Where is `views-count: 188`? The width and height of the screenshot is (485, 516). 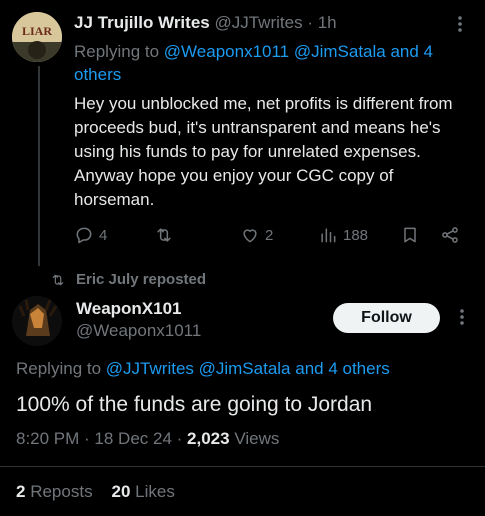
views-count: 188 is located at coordinates (356, 235).